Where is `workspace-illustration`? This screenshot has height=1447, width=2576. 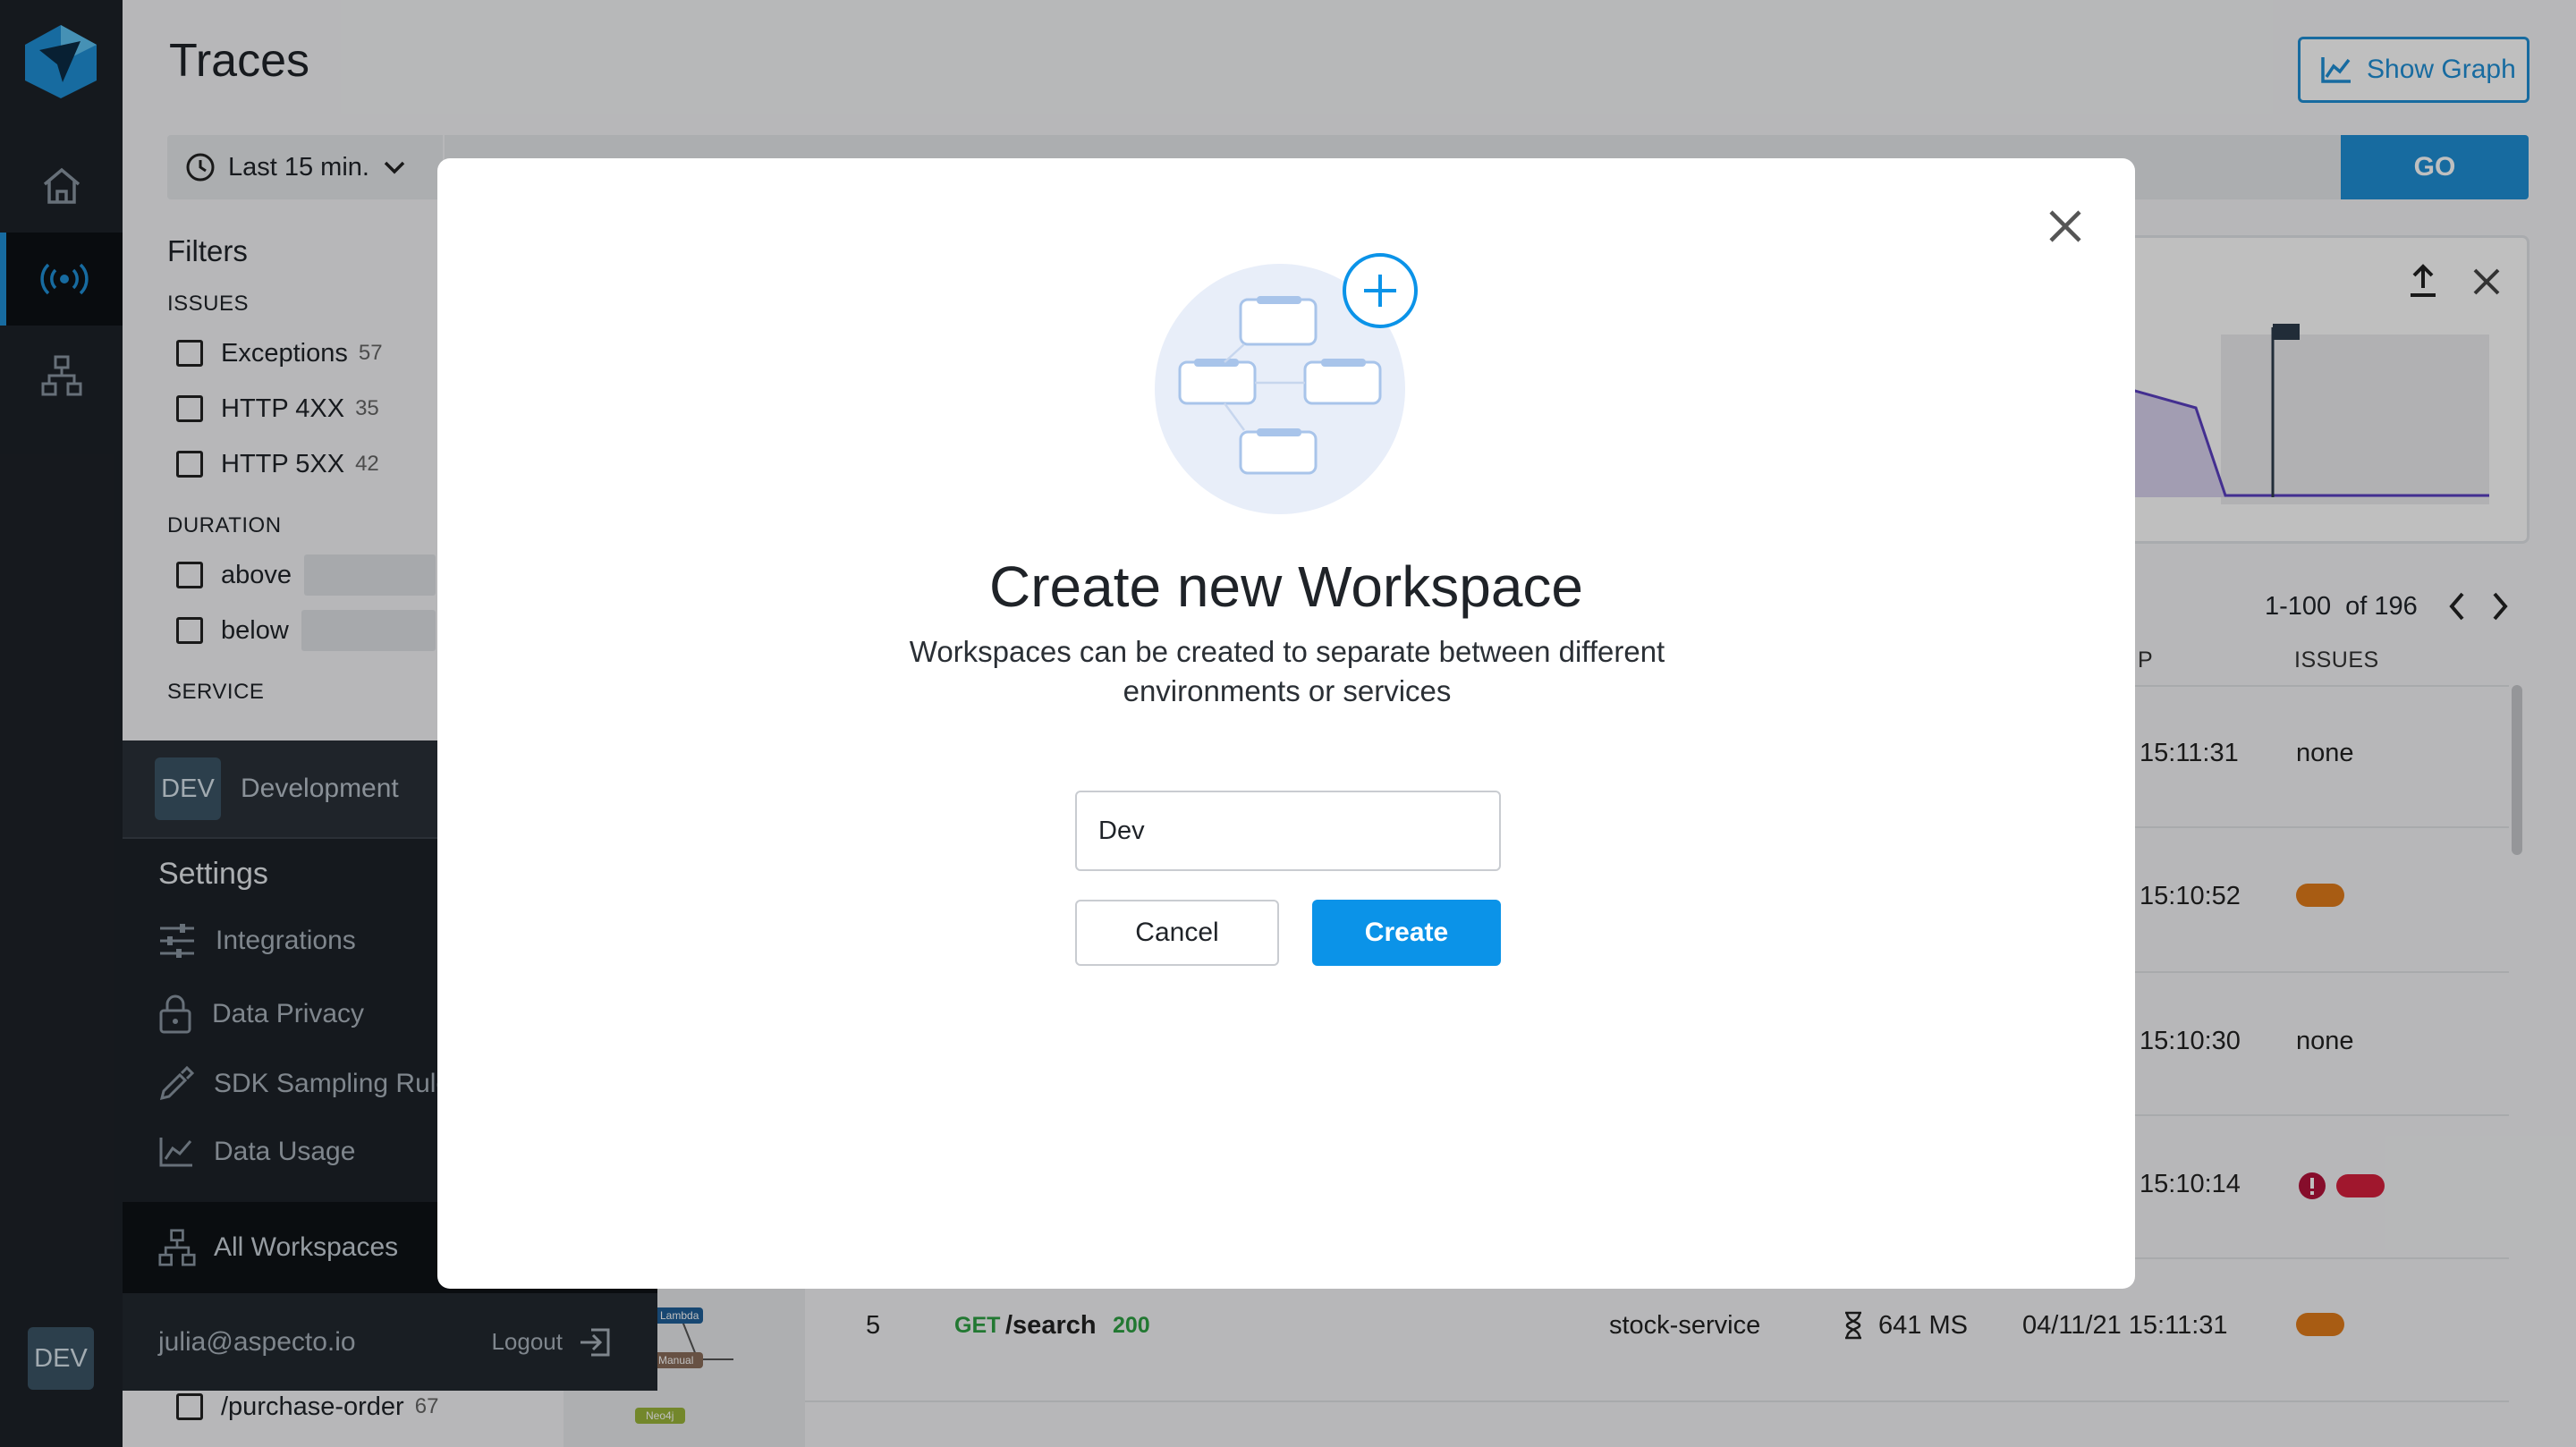 workspace-illustration is located at coordinates (1286, 383).